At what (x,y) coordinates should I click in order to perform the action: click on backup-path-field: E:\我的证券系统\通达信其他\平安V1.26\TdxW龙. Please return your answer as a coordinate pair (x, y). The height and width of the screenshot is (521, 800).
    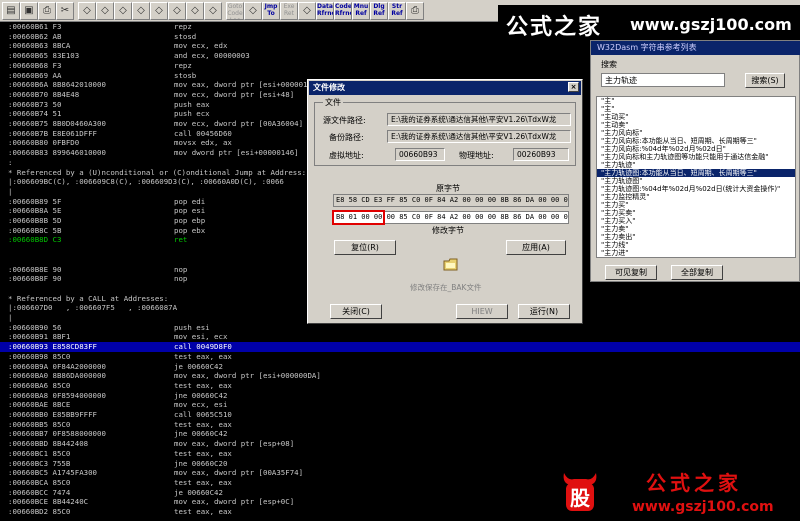
    Looking at the image, I should click on (479, 136).